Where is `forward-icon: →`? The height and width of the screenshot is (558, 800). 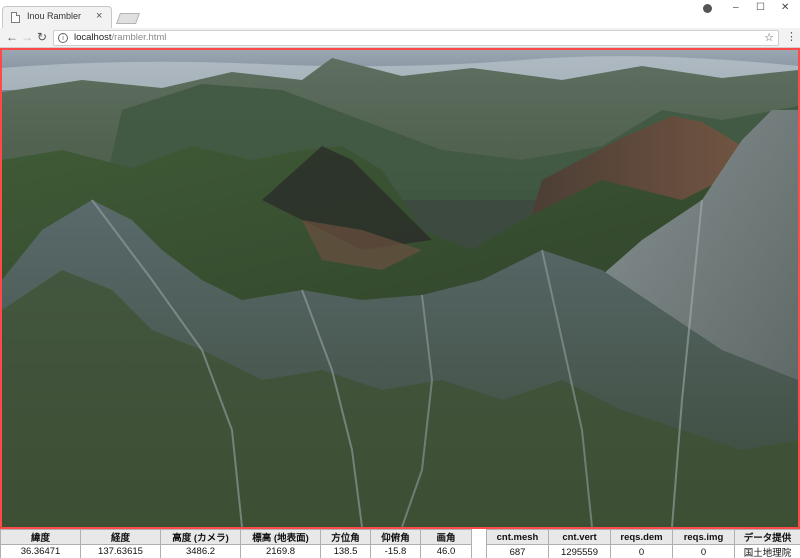
forward-icon: → is located at coordinates (27, 37).